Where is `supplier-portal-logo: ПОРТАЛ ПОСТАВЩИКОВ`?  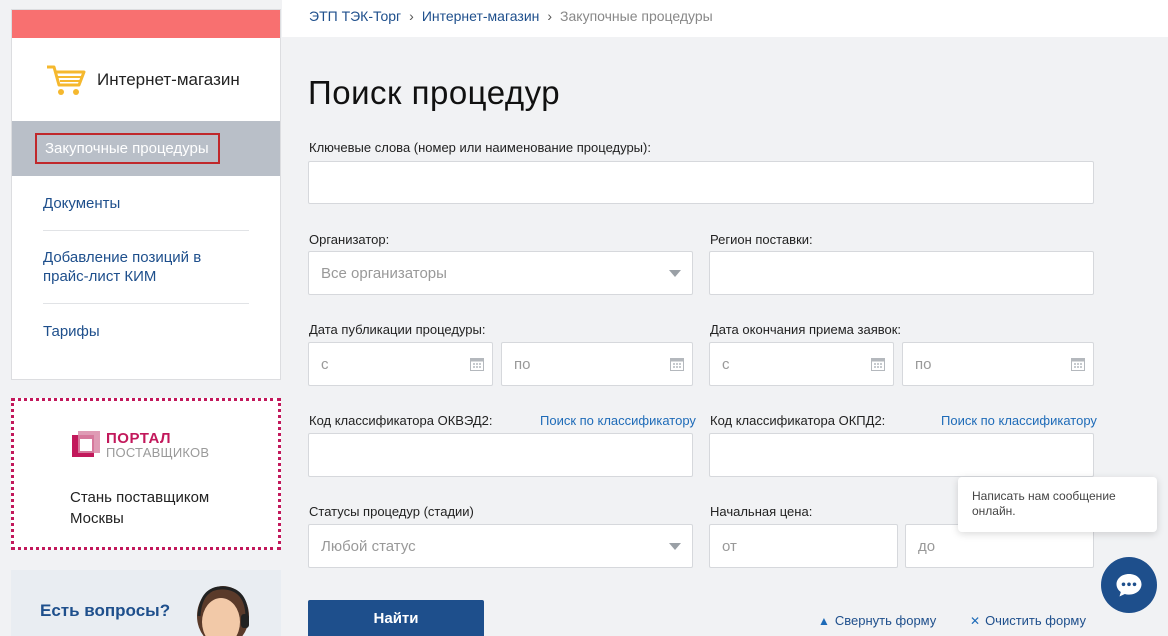
supplier-portal-logo: ПОРТАЛ ПОСТАВЩИКОВ is located at coordinates (140, 446).